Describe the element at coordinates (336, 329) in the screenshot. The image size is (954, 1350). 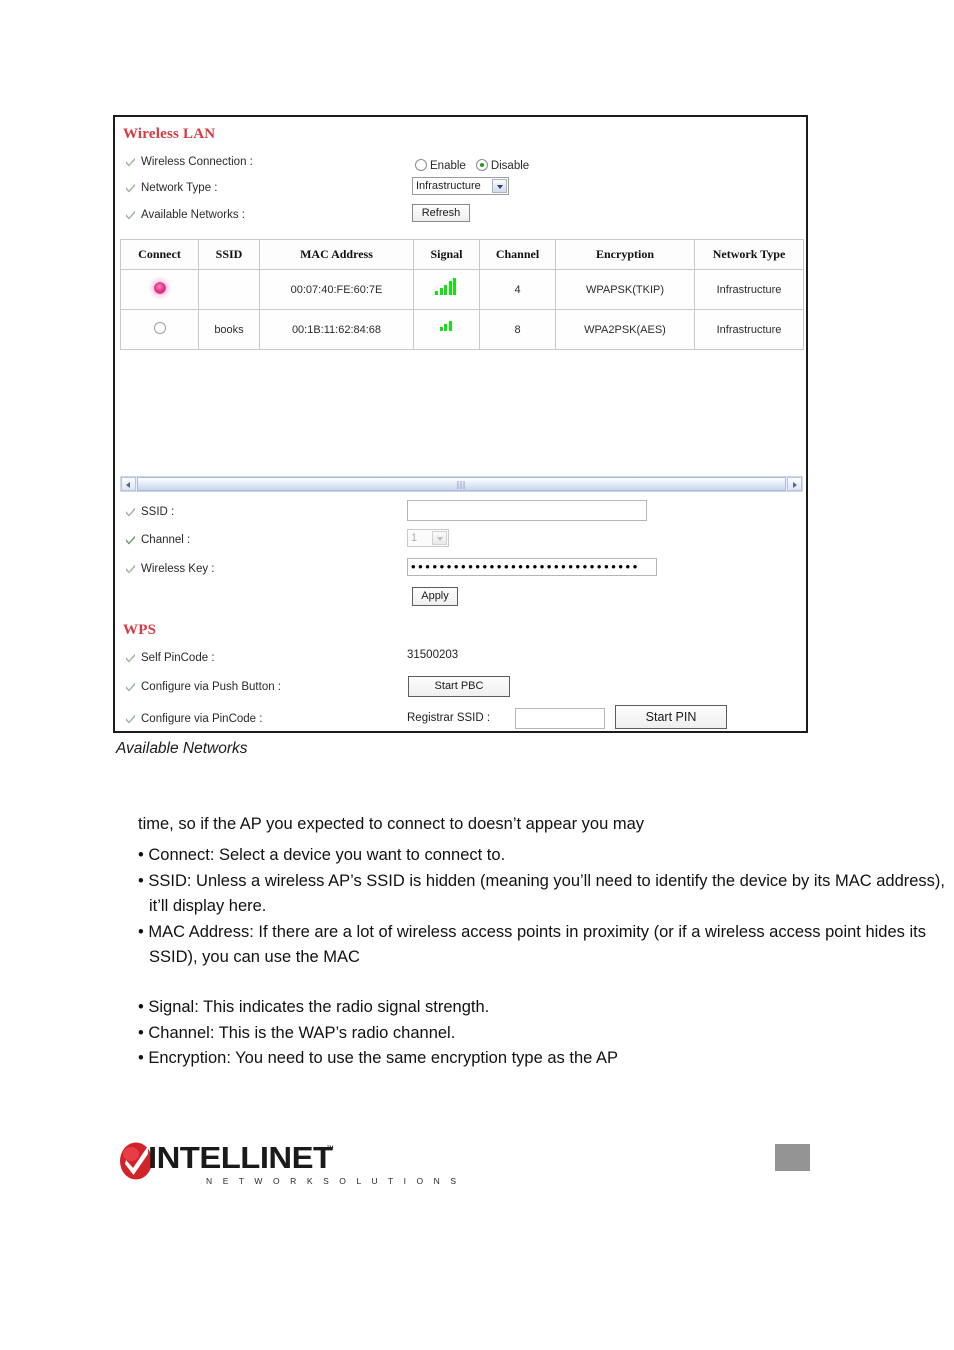
I see `mac-cell: 00:1B:11:62:84:68` at that location.